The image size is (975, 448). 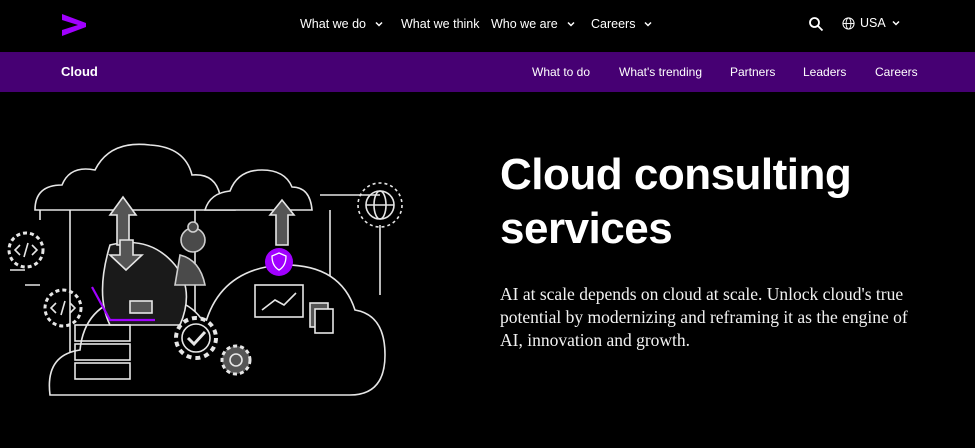 I want to click on globe-icon, so click(x=848, y=23).